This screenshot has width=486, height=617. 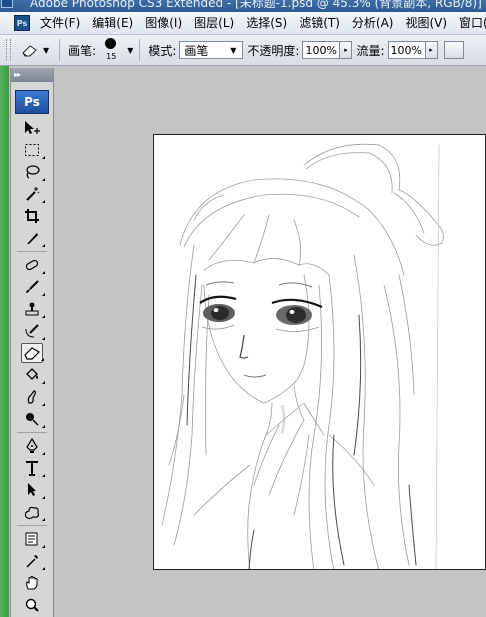 I want to click on history-brush-icon, so click(x=32, y=331).